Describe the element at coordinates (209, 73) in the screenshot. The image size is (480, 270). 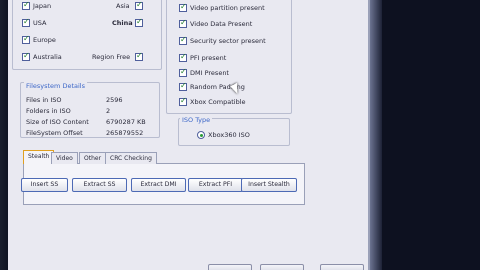
I see `flag-dmi-label: DMI Present` at that location.